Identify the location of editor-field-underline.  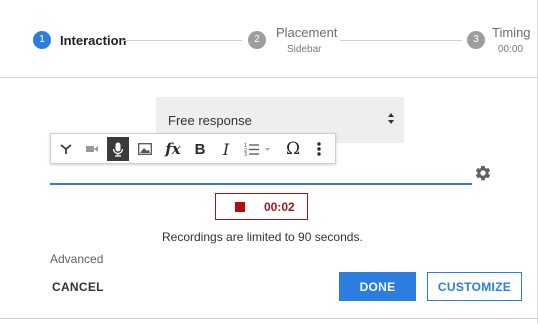
(261, 184).